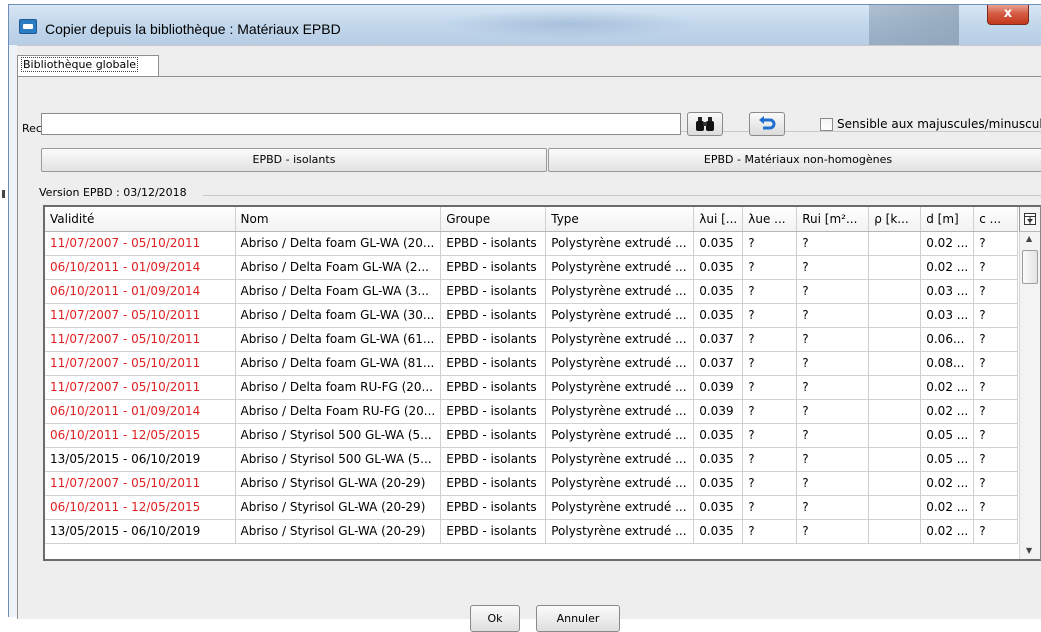 This screenshot has height=632, width=1041. Describe the element at coordinates (80, 64) in the screenshot. I see `tab-label: Bibliothèque globale` at that location.